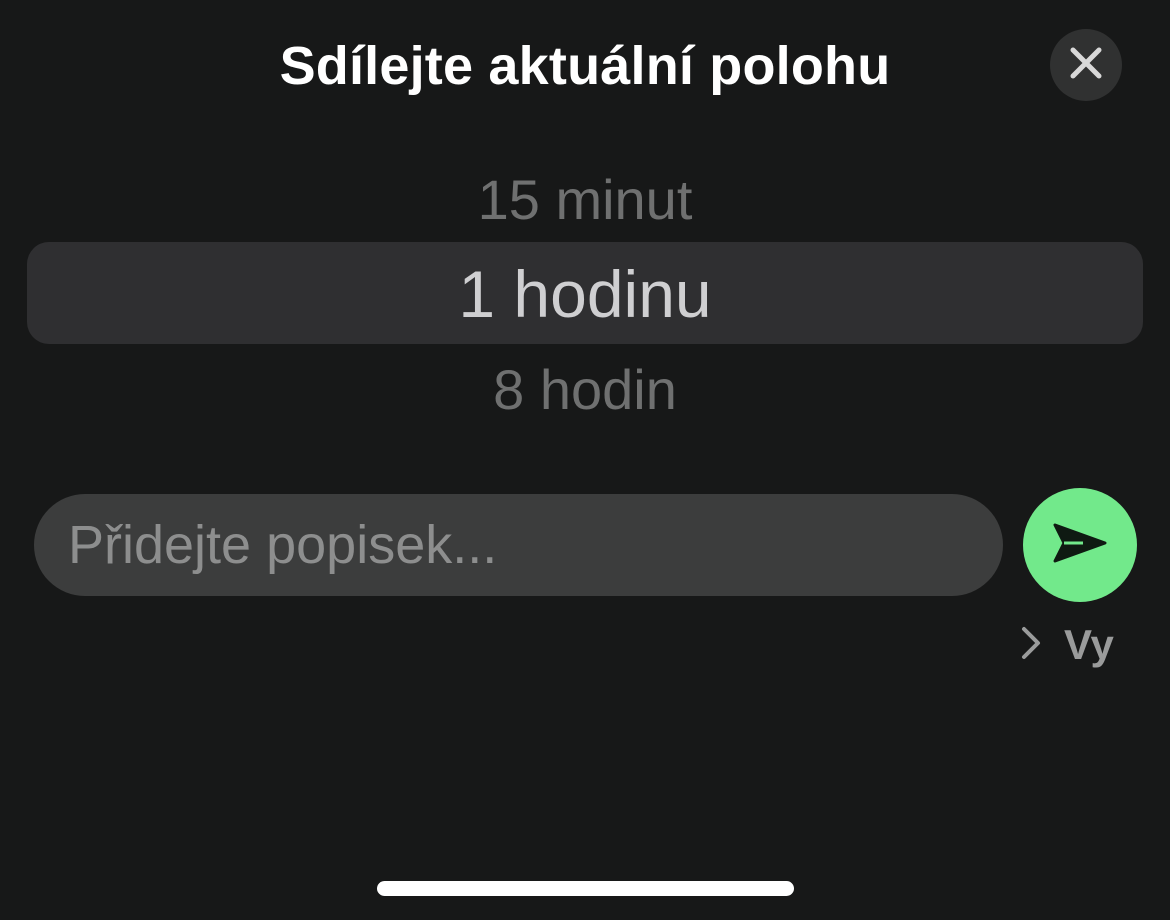  I want to click on send-button, so click(1080, 545).